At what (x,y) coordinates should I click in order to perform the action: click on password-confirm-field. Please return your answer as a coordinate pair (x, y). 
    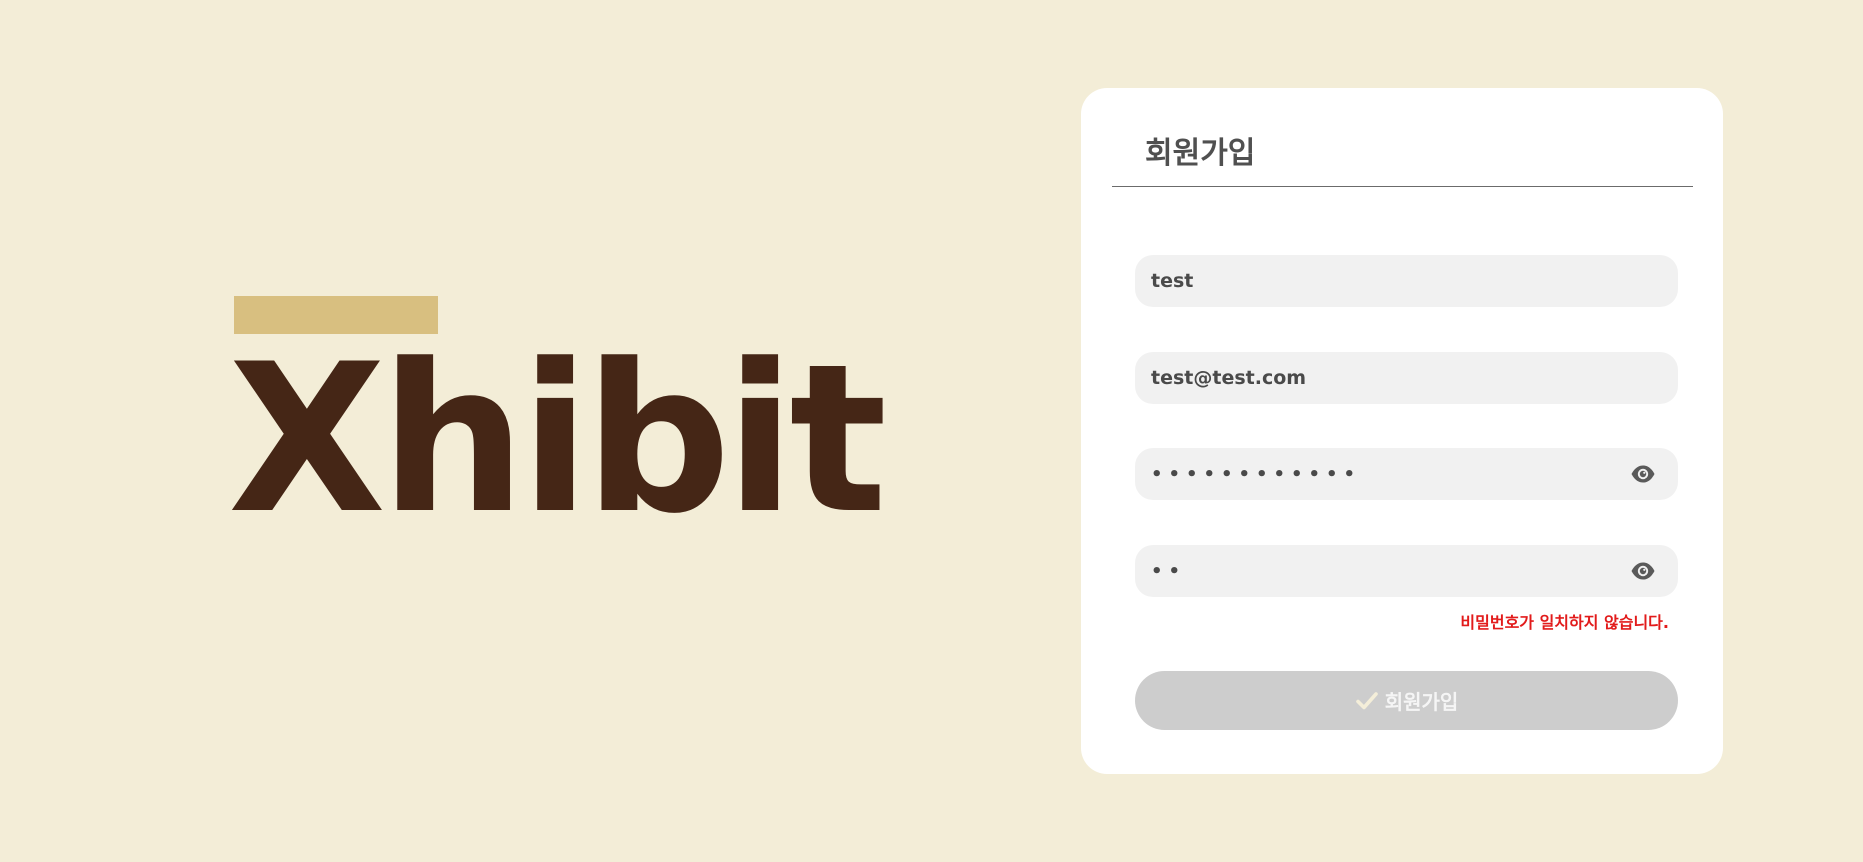
    Looking at the image, I should click on (1406, 571).